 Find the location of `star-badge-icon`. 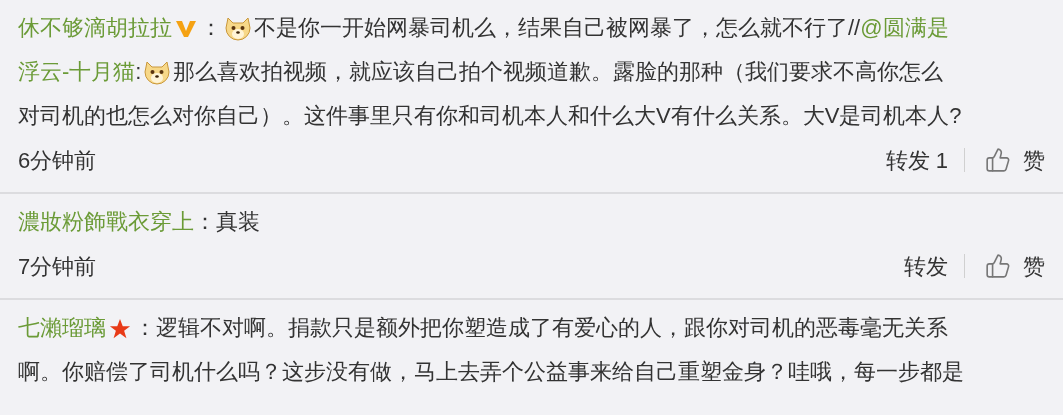

star-badge-icon is located at coordinates (120, 329).